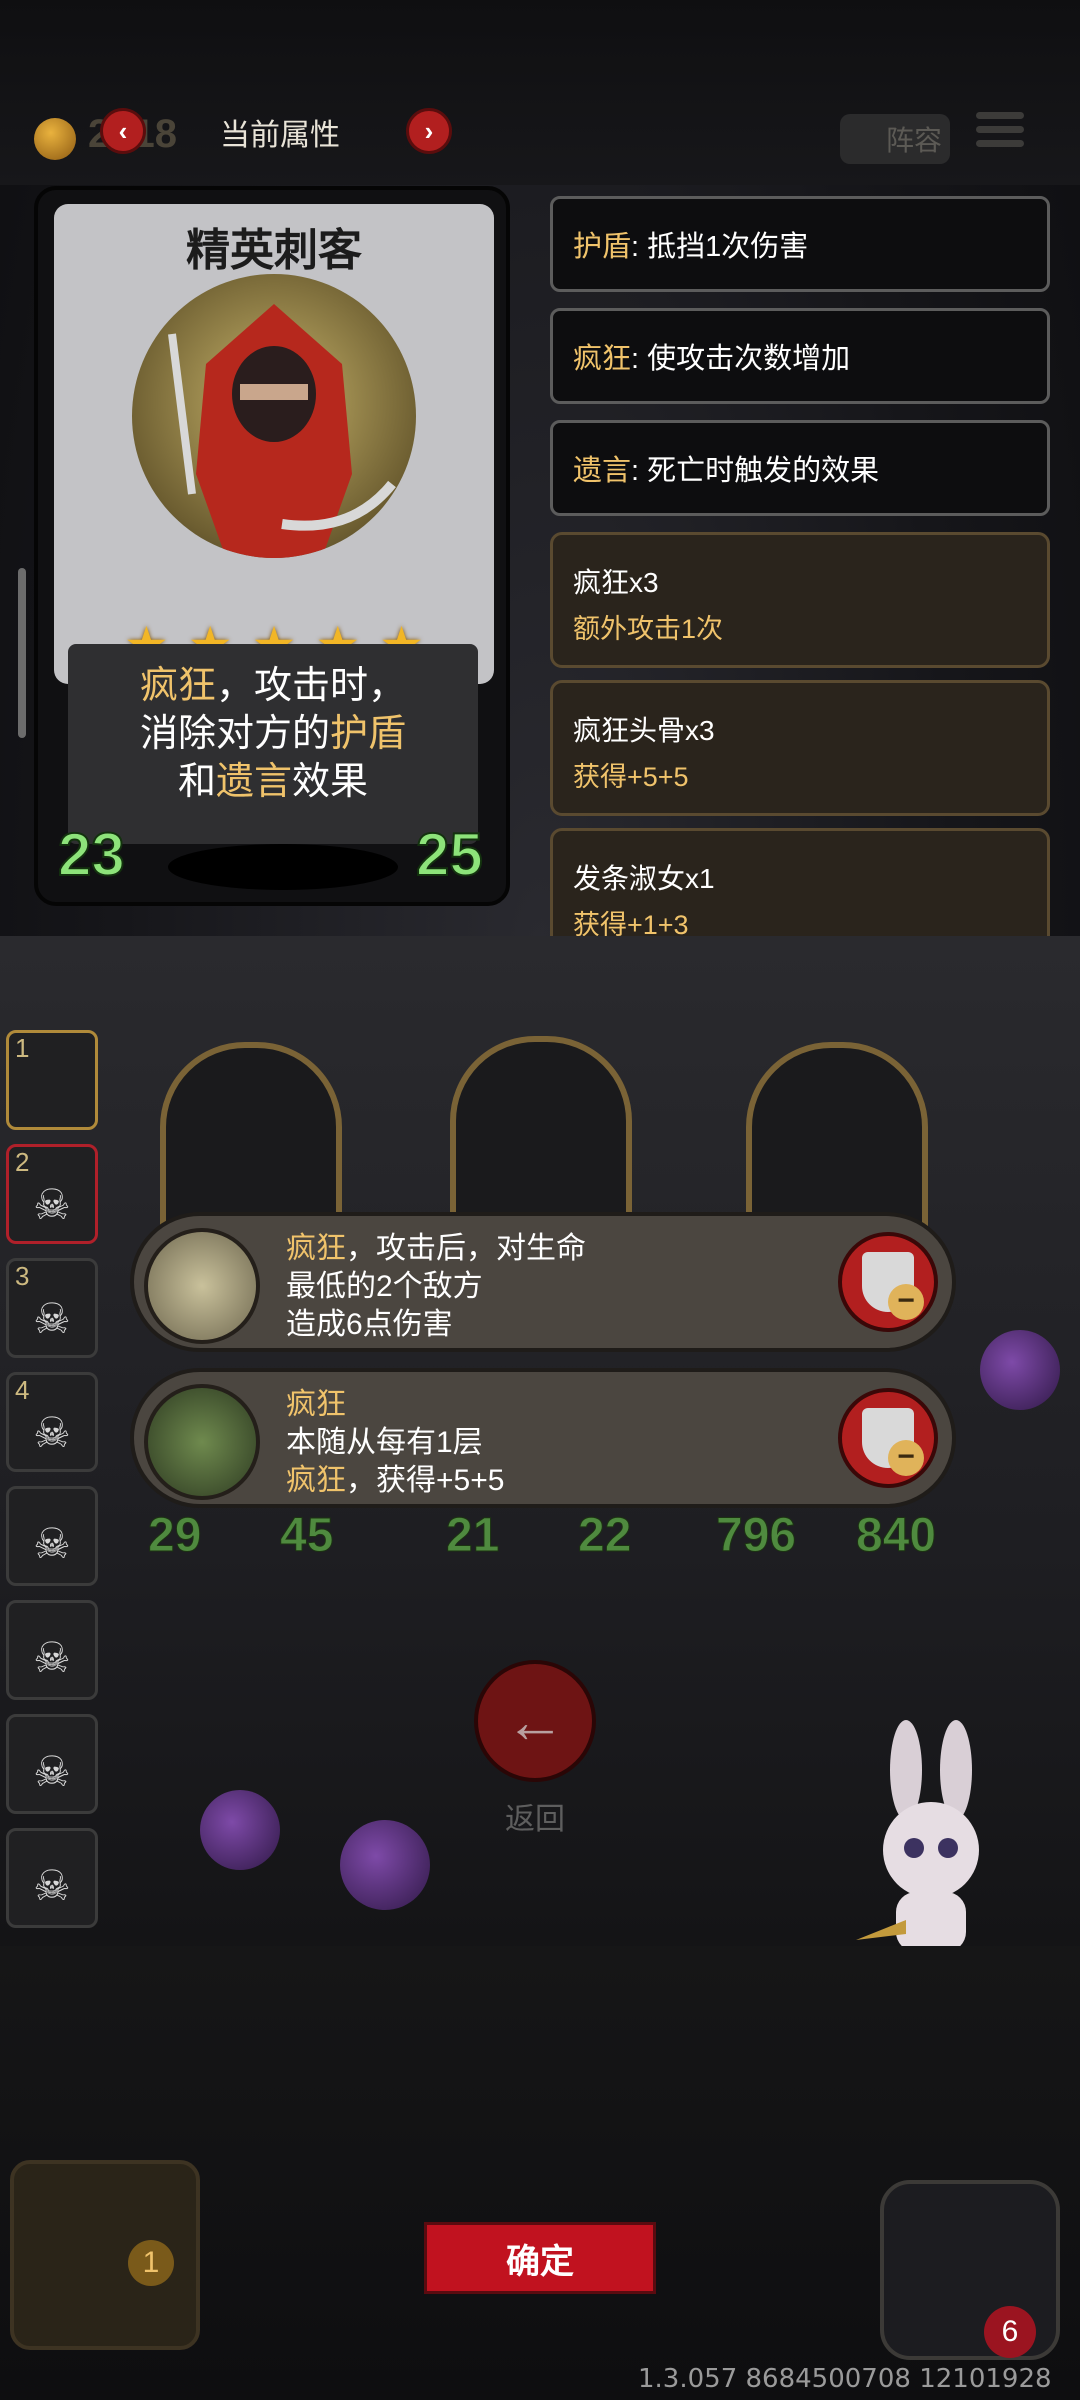  What do you see at coordinates (896, 1536) in the screenshot?
I see `minion-3-health: 840` at bounding box center [896, 1536].